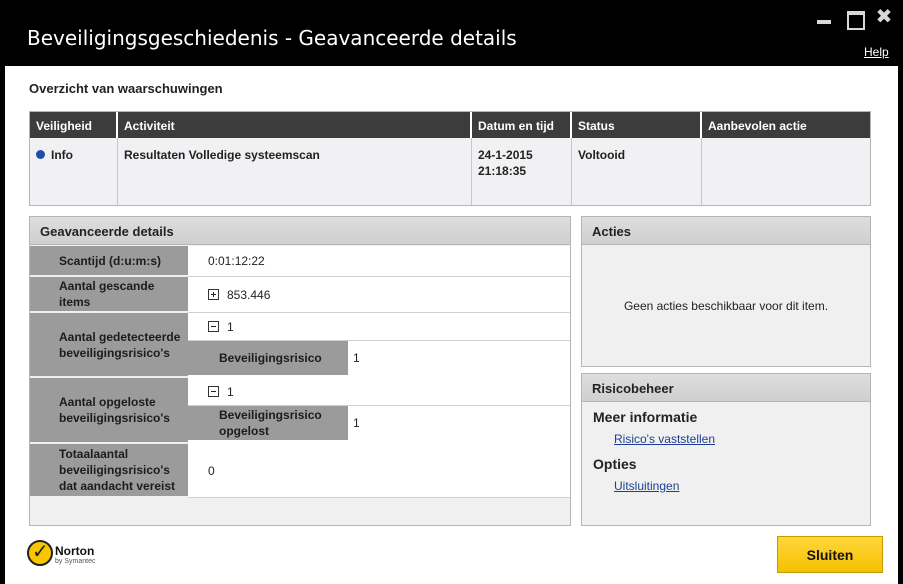  I want to click on identify-risks-link: Risico's vaststellen, so click(664, 439).